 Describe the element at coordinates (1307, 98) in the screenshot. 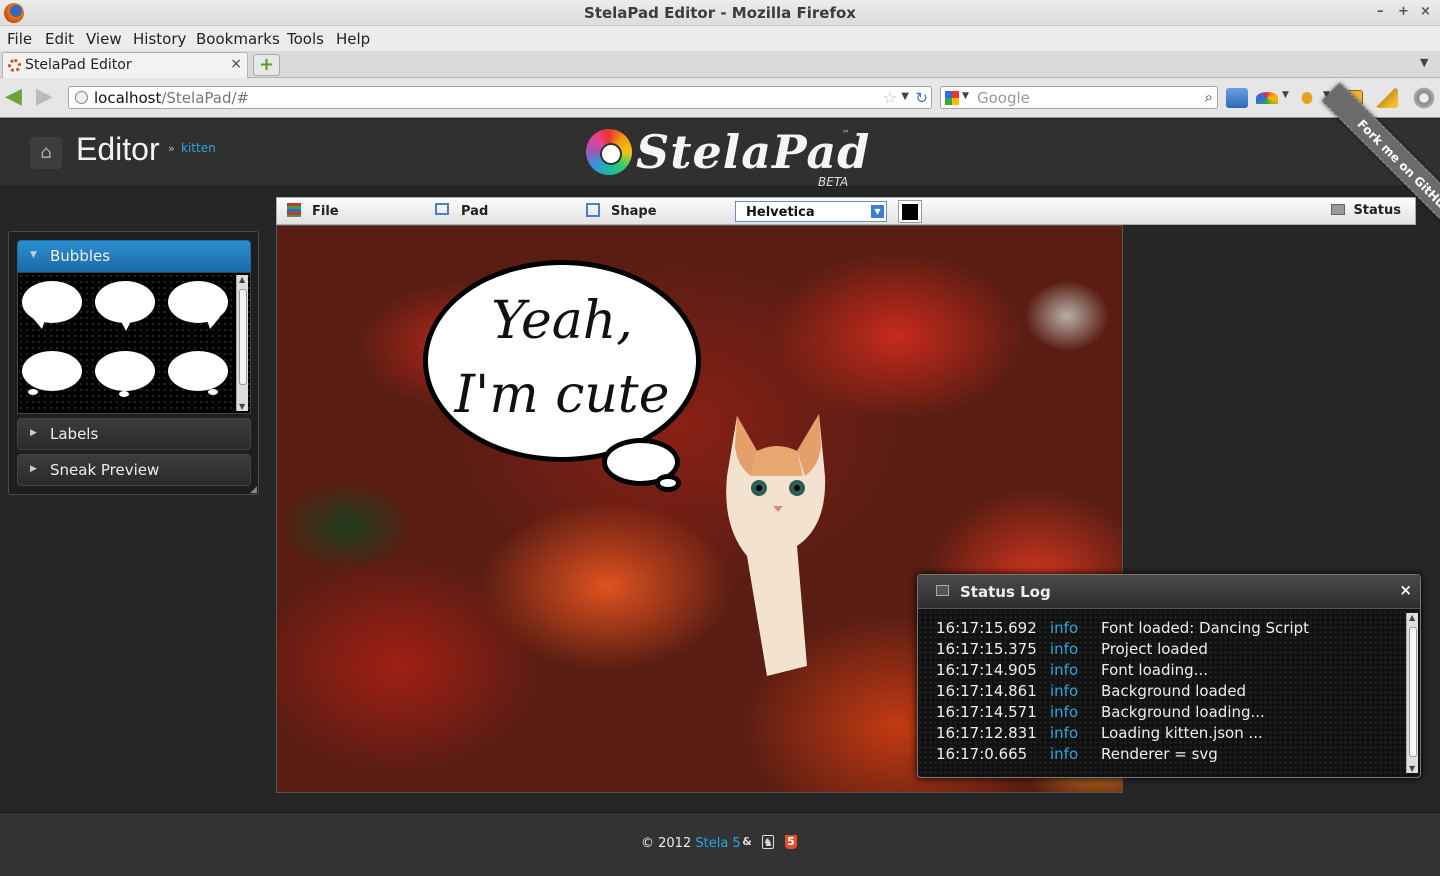

I see `bug-addon-icon` at that location.